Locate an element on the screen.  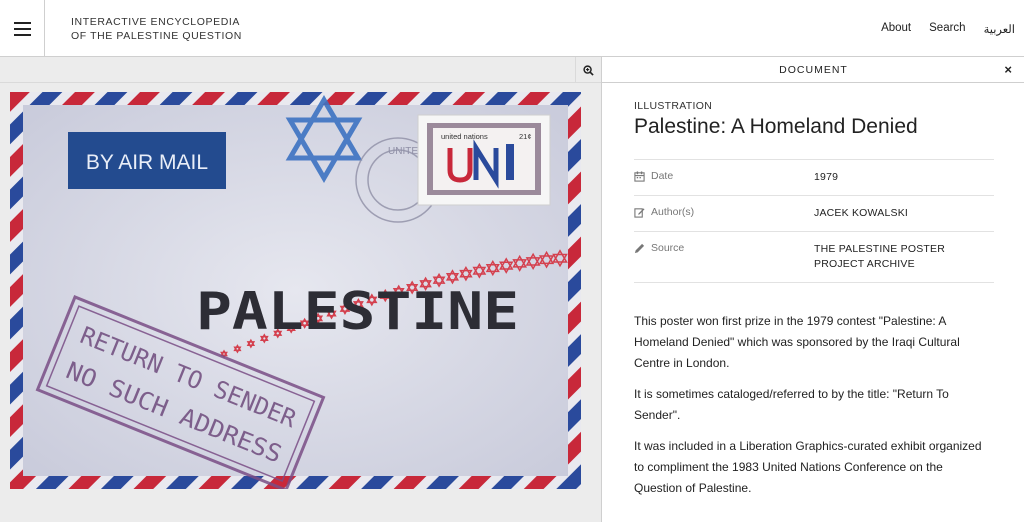
hamburger-menu-button is located at coordinates (22, 28).